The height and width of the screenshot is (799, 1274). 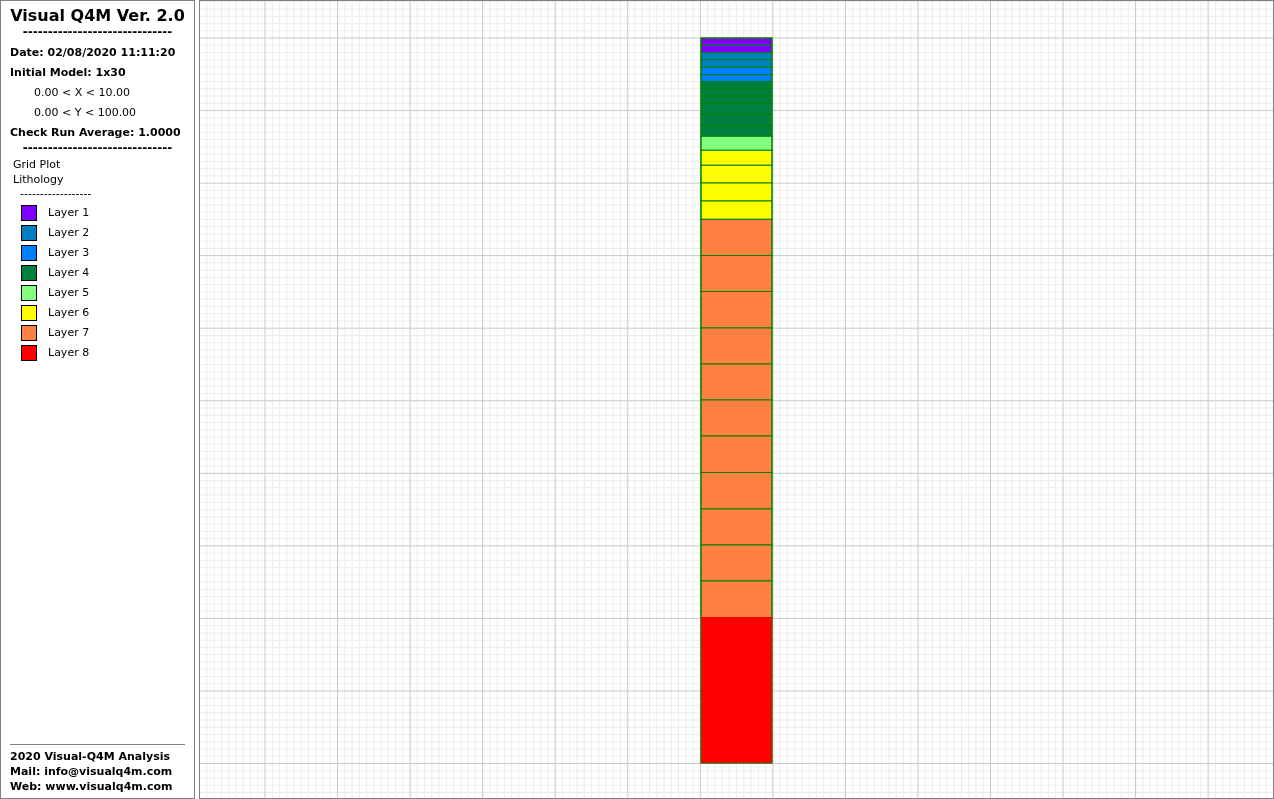 I want to click on legend-label: Layer 1, so click(x=69, y=212).